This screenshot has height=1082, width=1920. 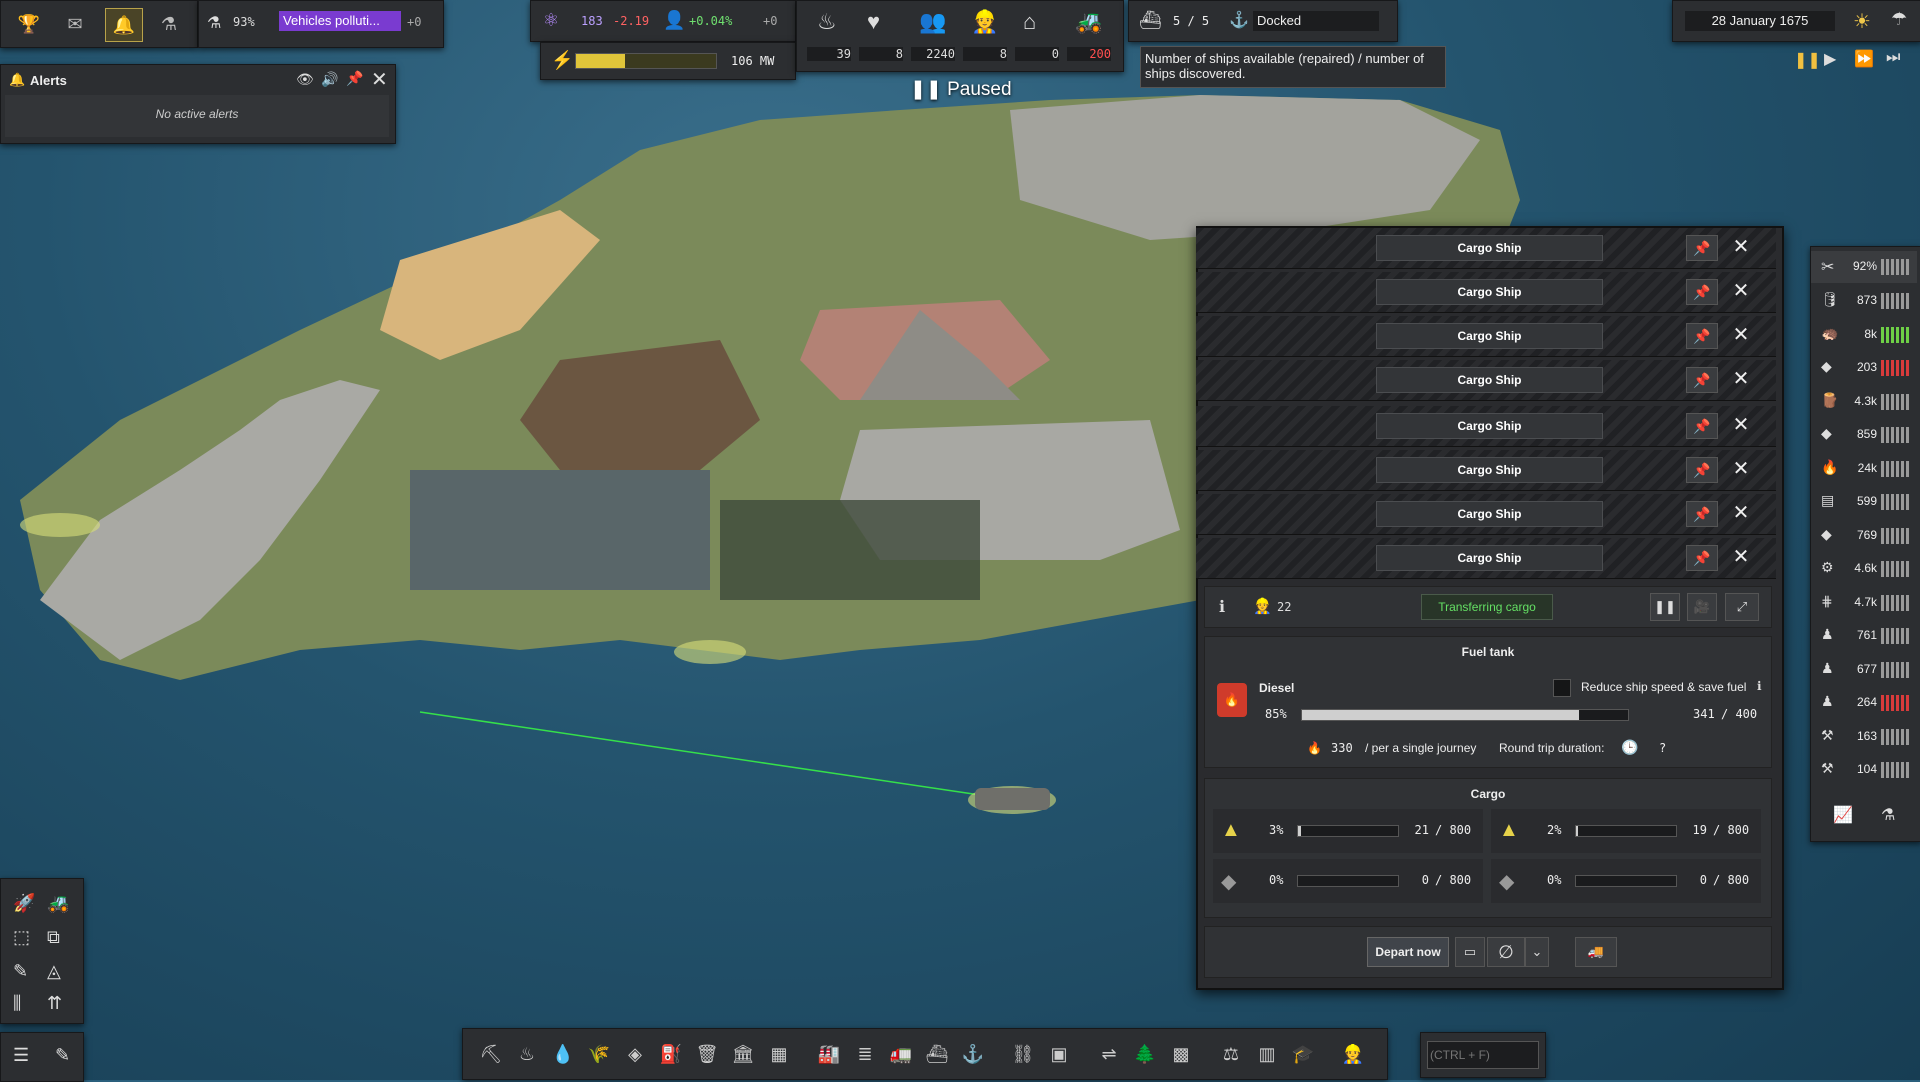 I want to click on play-button: ▶, so click(x=1830, y=59).